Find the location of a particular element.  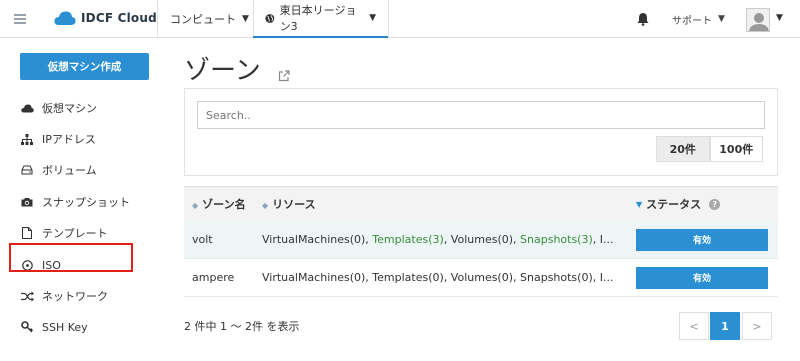

page-size-toggle: 20件 100件 is located at coordinates (709, 149).